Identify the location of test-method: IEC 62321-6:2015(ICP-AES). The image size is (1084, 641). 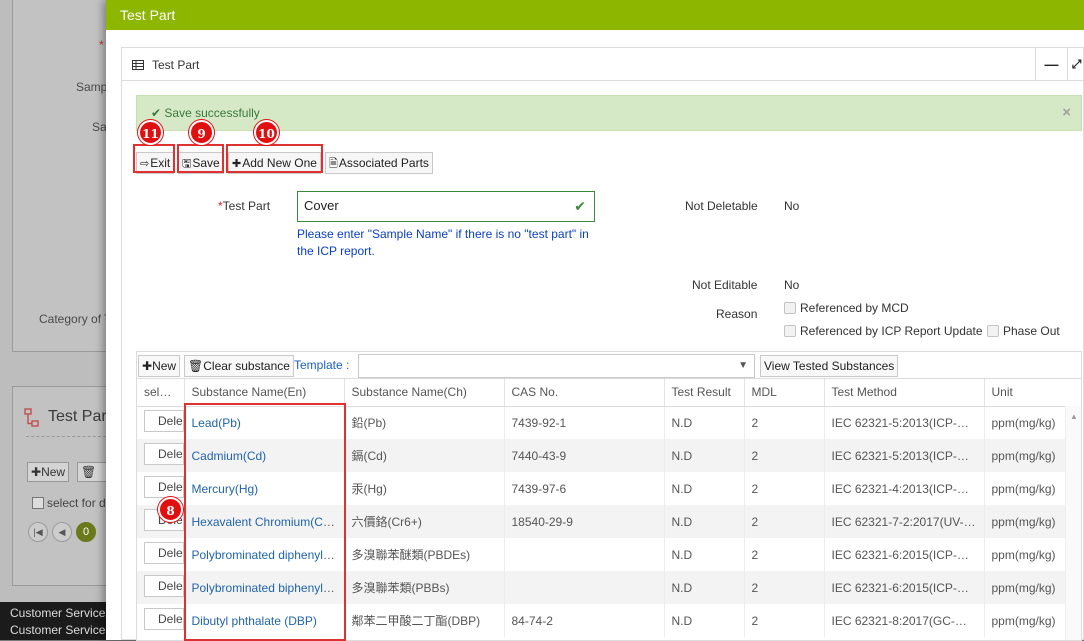
(904, 587).